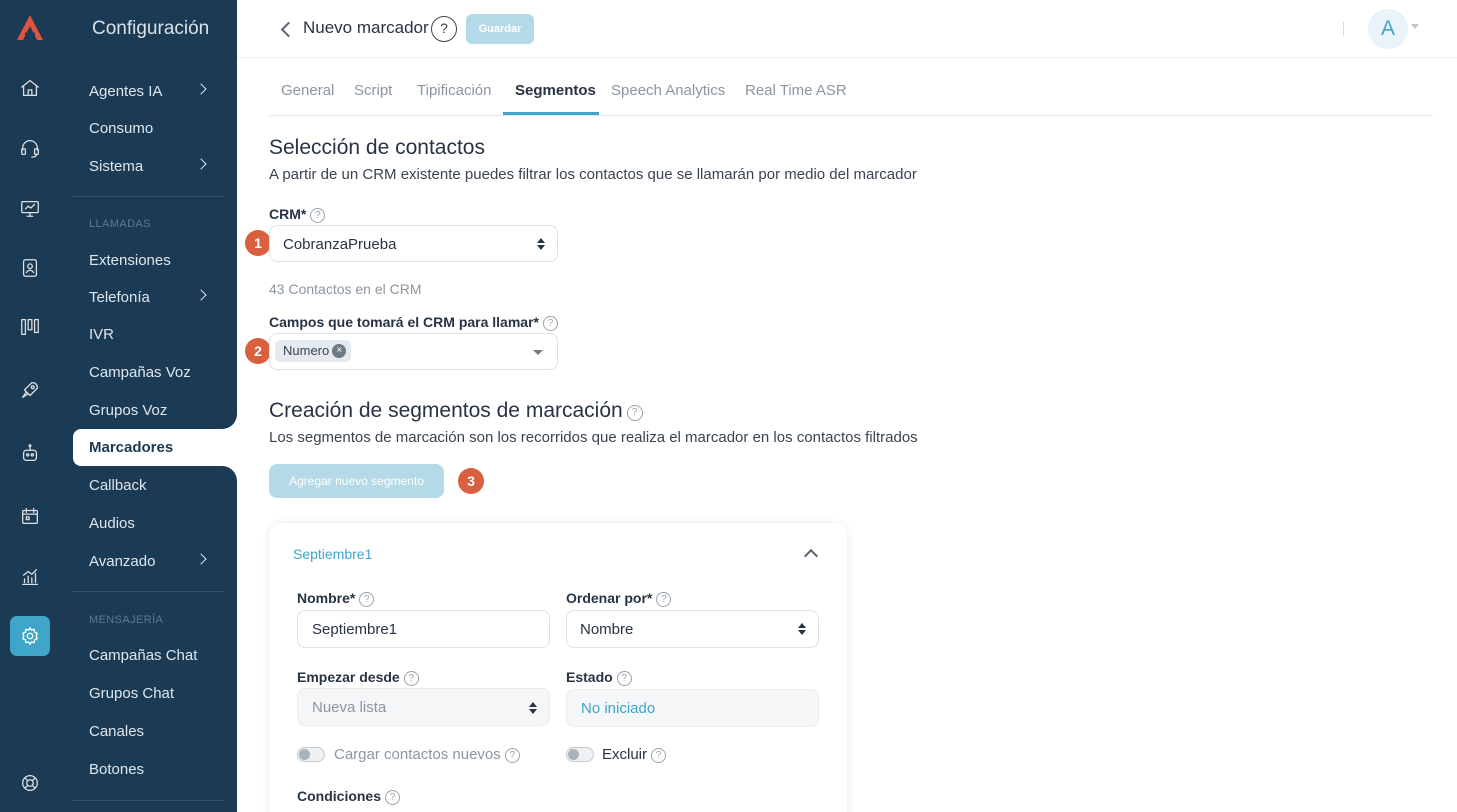 Image resolution: width=1457 pixels, height=812 pixels. What do you see at coordinates (30, 88) in the screenshot?
I see `home-icon` at bounding box center [30, 88].